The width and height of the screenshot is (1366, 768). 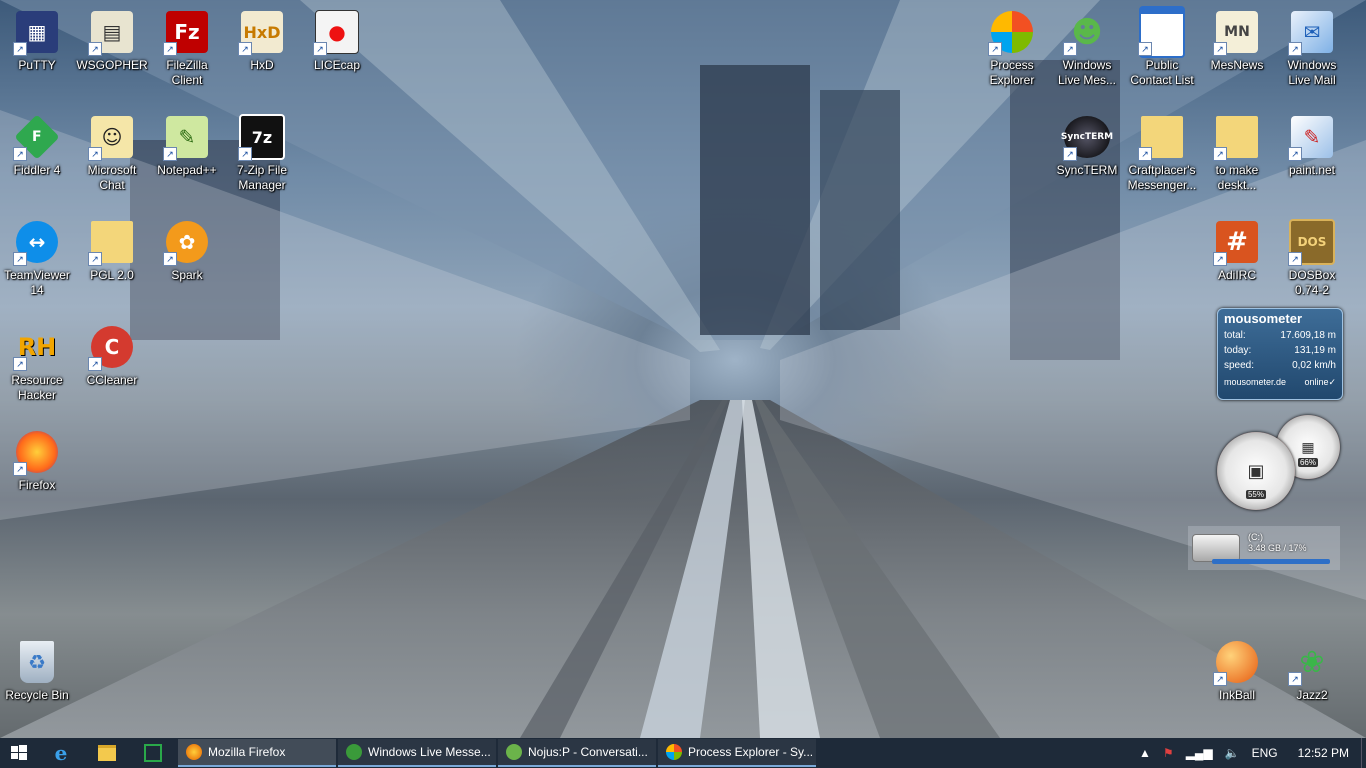 I want to click on resource-hacker-icon: RH ↗, so click(x=37, y=347).